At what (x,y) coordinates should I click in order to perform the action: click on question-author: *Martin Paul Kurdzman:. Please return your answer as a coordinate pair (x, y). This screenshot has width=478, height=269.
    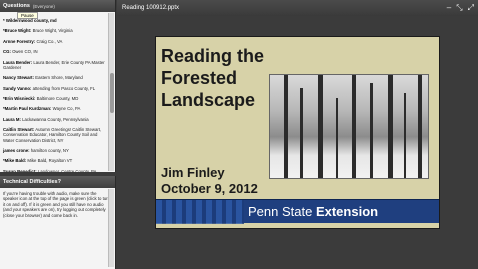
    Looking at the image, I should click on (27, 109).